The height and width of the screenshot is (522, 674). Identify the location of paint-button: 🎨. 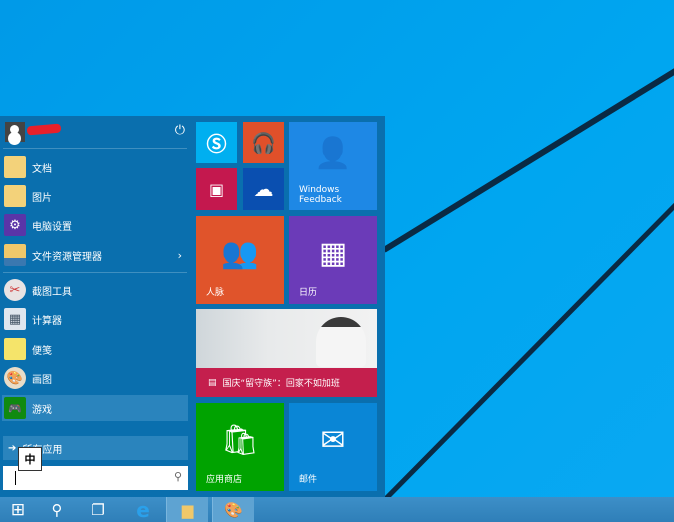
(233, 509).